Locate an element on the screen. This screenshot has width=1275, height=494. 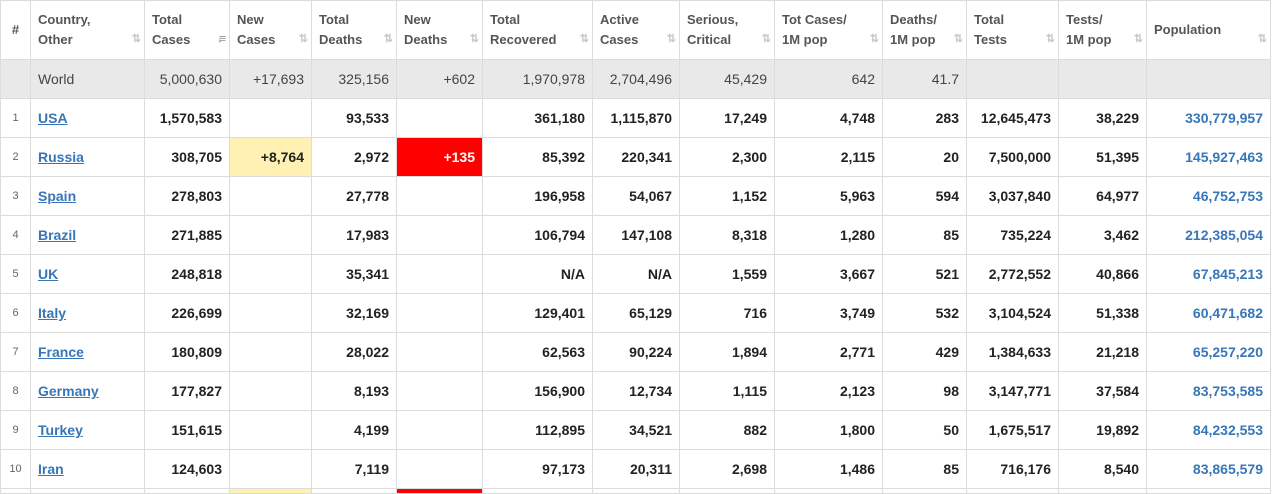
sort-desc-icon: ↓≡ is located at coordinates (221, 39).